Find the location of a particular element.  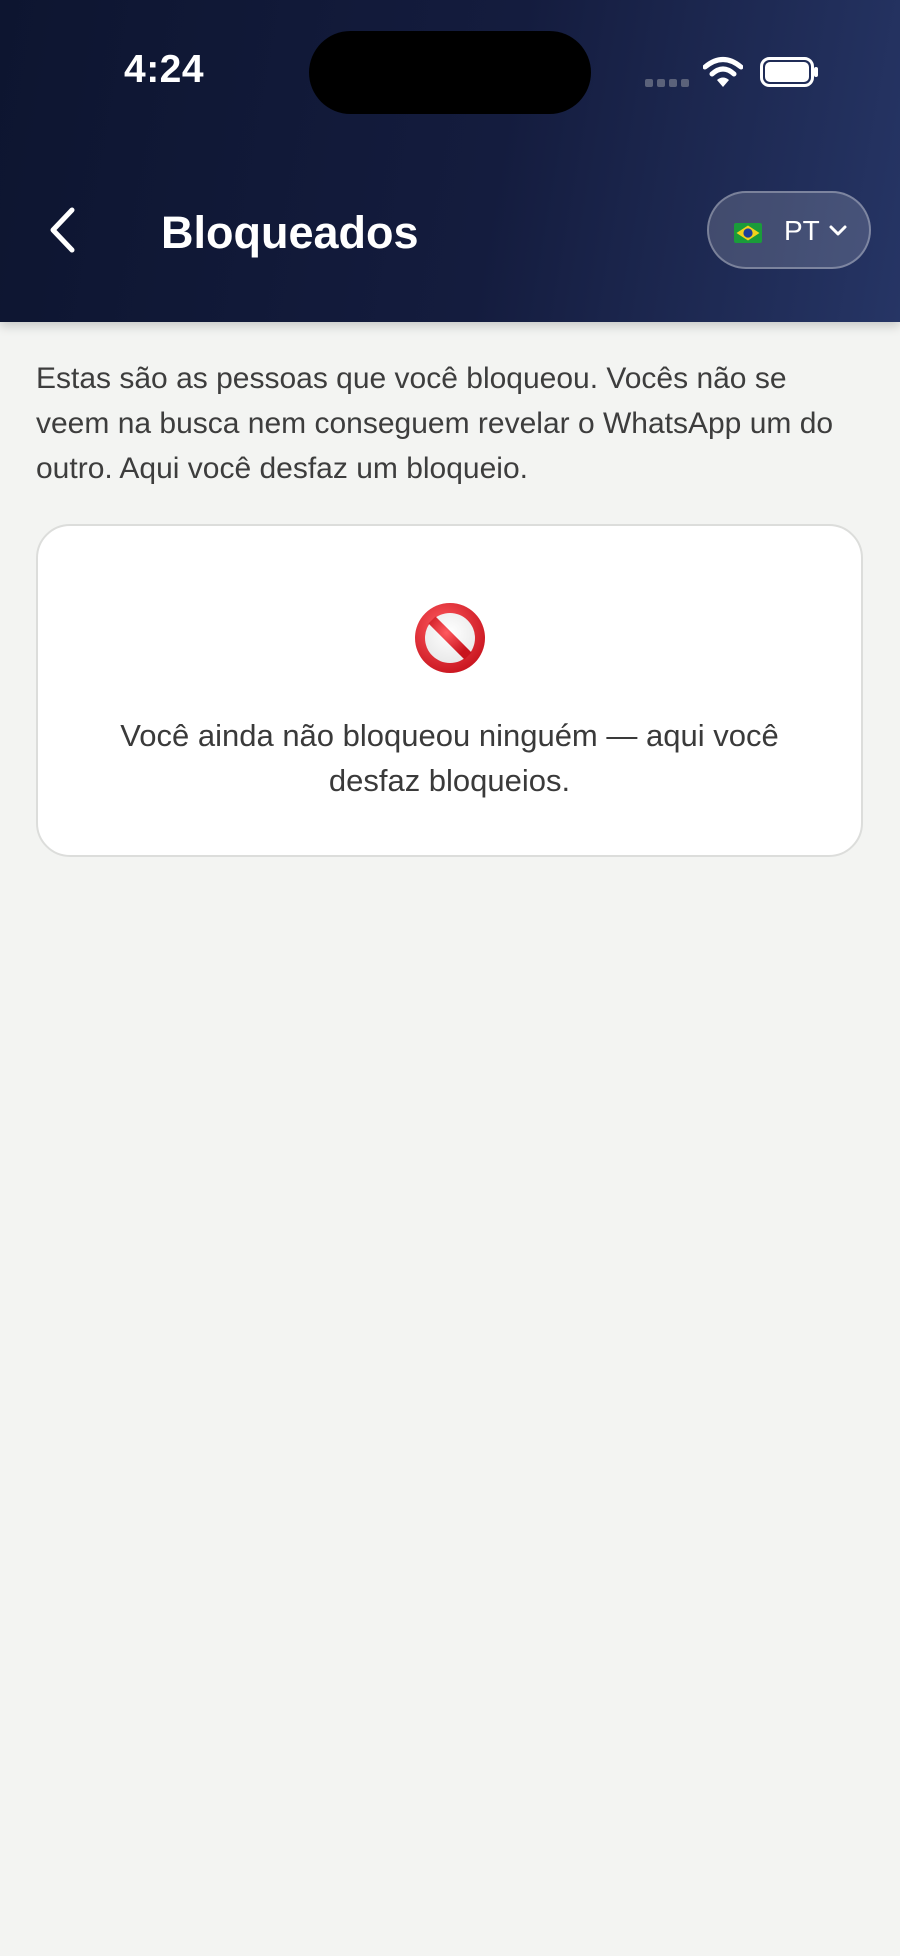

language-code: PT is located at coordinates (802, 230).